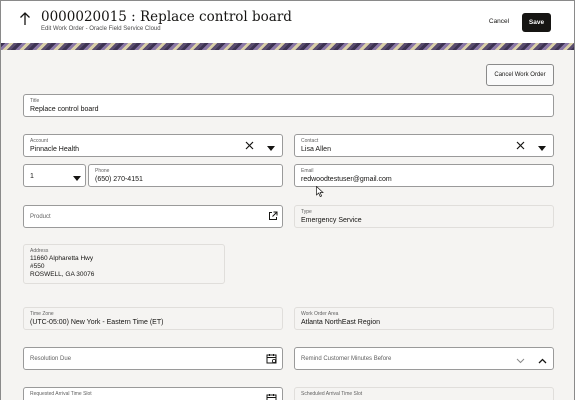 Image resolution: width=575 pixels, height=400 pixels. Describe the element at coordinates (424, 318) in the screenshot. I see `work-order-area-field: Work Order Area Atlanta NorthEast Region` at that location.